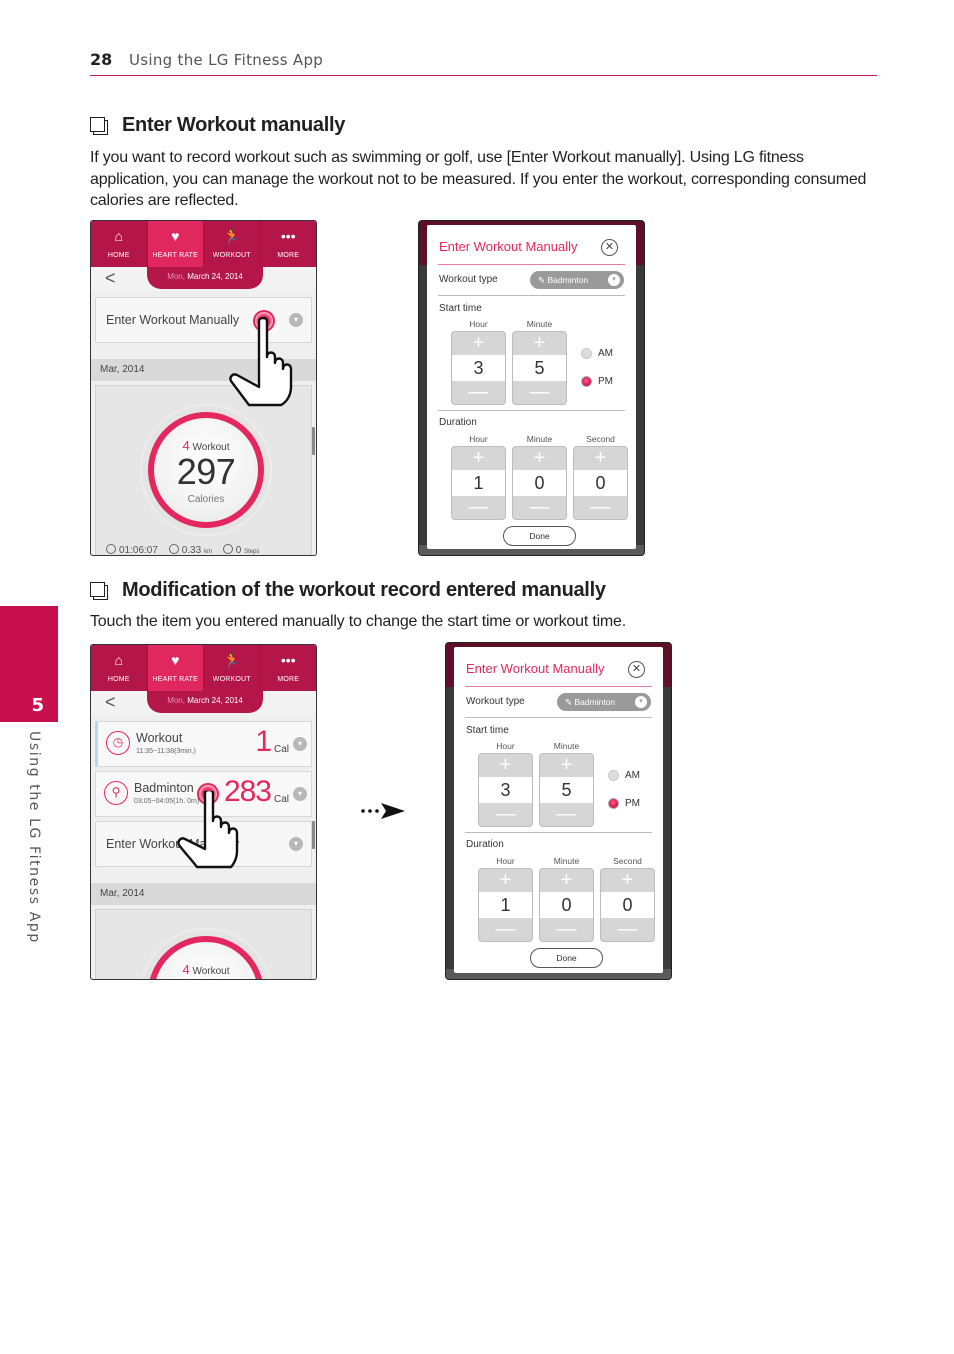  I want to click on duration-second-spinner: + 0 —, so click(600, 483).